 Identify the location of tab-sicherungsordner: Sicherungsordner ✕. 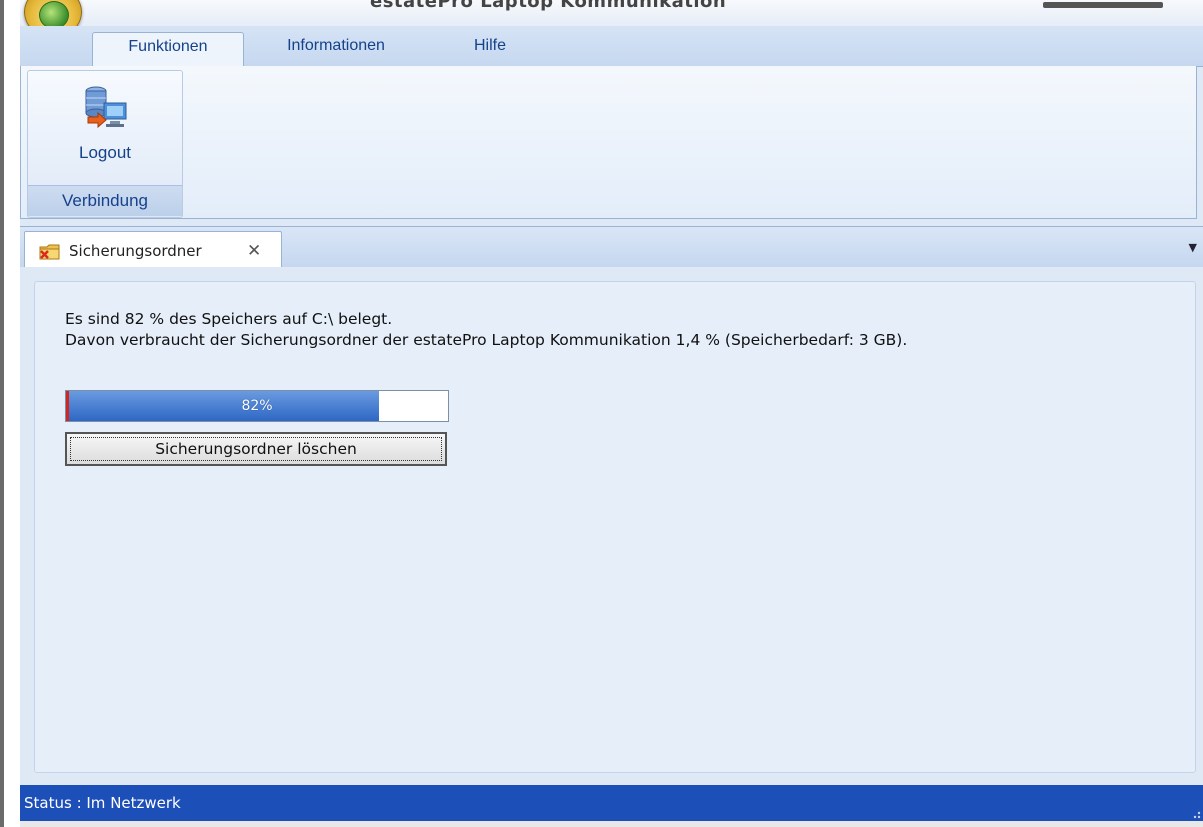
(153, 250).